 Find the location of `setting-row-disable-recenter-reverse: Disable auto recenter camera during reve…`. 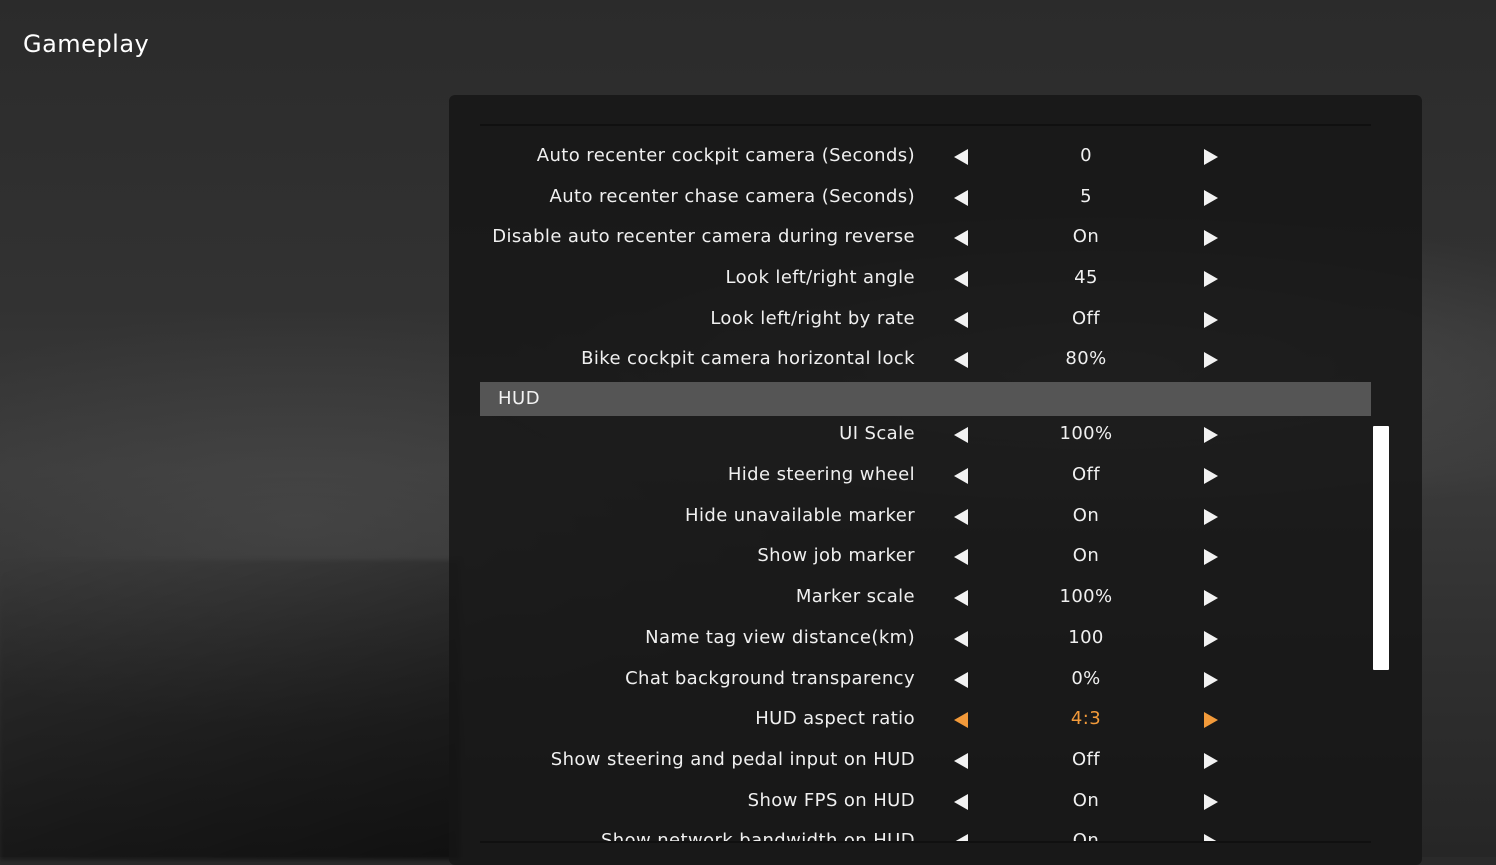

setting-row-disable-recenter-reverse: Disable auto recenter camera during reve… is located at coordinates (860, 238).